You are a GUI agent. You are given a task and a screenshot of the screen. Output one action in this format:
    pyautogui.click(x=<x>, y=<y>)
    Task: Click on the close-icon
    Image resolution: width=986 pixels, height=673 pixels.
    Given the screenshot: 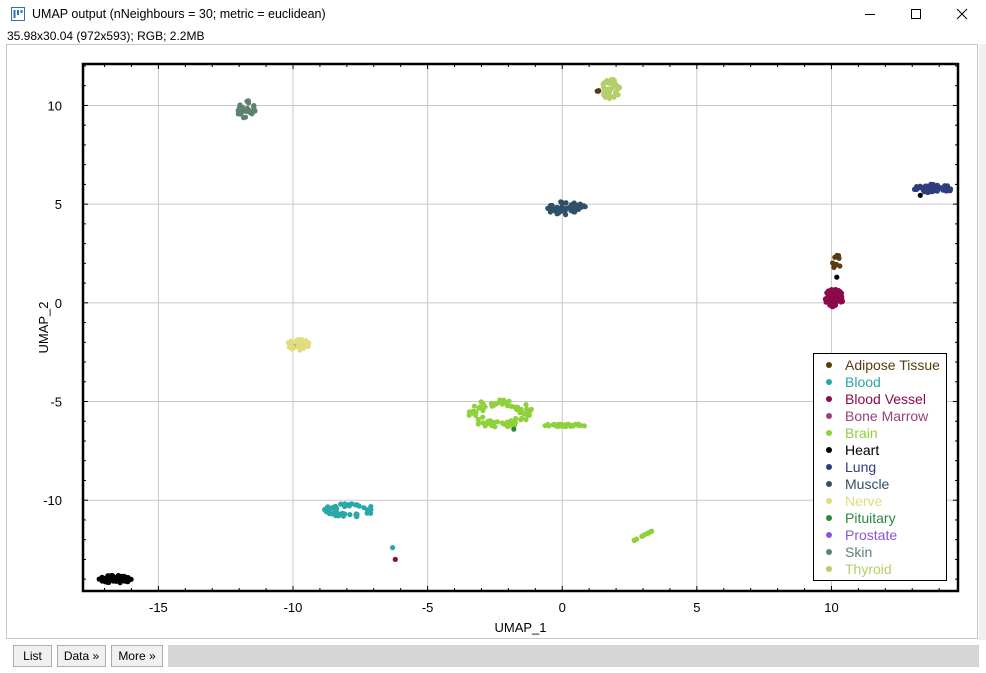 What is the action you would take?
    pyautogui.click(x=962, y=14)
    